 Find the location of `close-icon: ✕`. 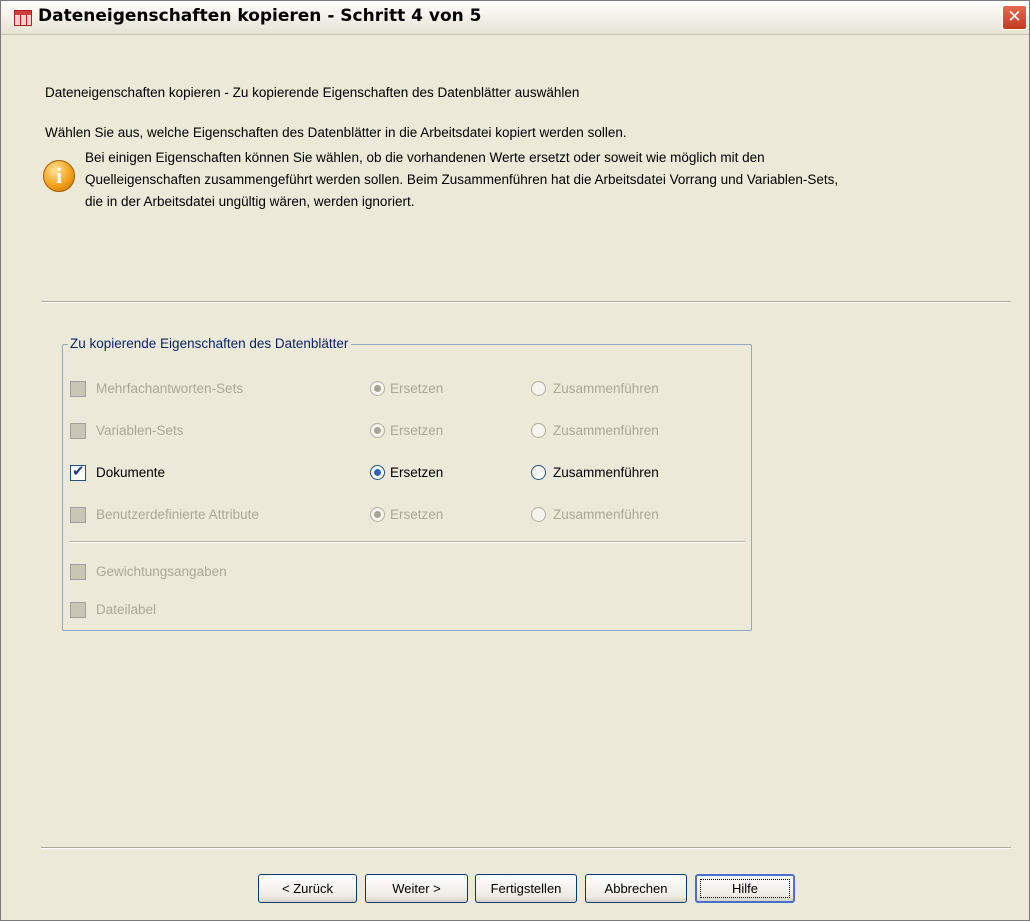

close-icon: ✕ is located at coordinates (1014, 17).